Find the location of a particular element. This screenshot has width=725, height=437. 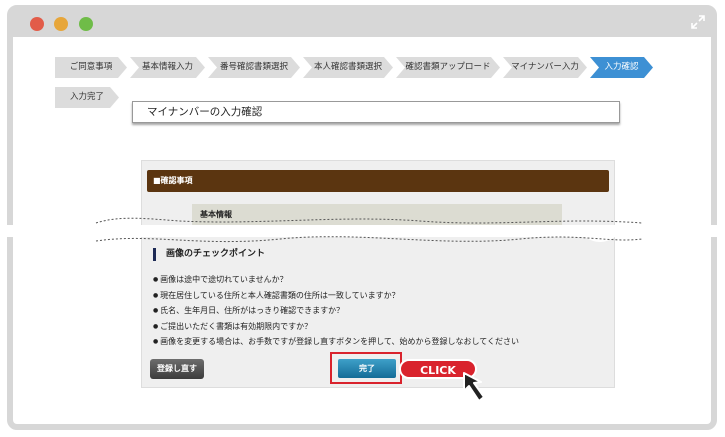

close-window-icon is located at coordinates (37, 24).